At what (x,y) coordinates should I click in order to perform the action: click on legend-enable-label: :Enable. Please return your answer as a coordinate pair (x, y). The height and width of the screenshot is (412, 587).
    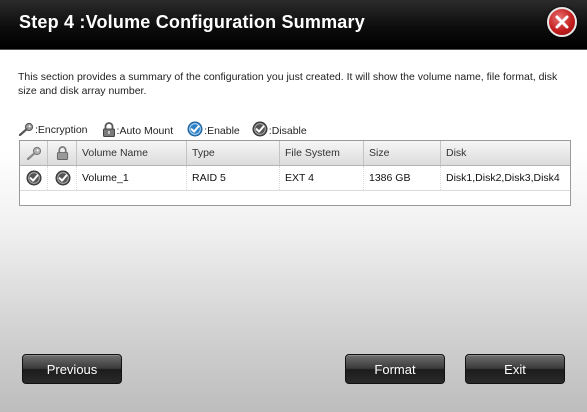
    Looking at the image, I should click on (222, 131).